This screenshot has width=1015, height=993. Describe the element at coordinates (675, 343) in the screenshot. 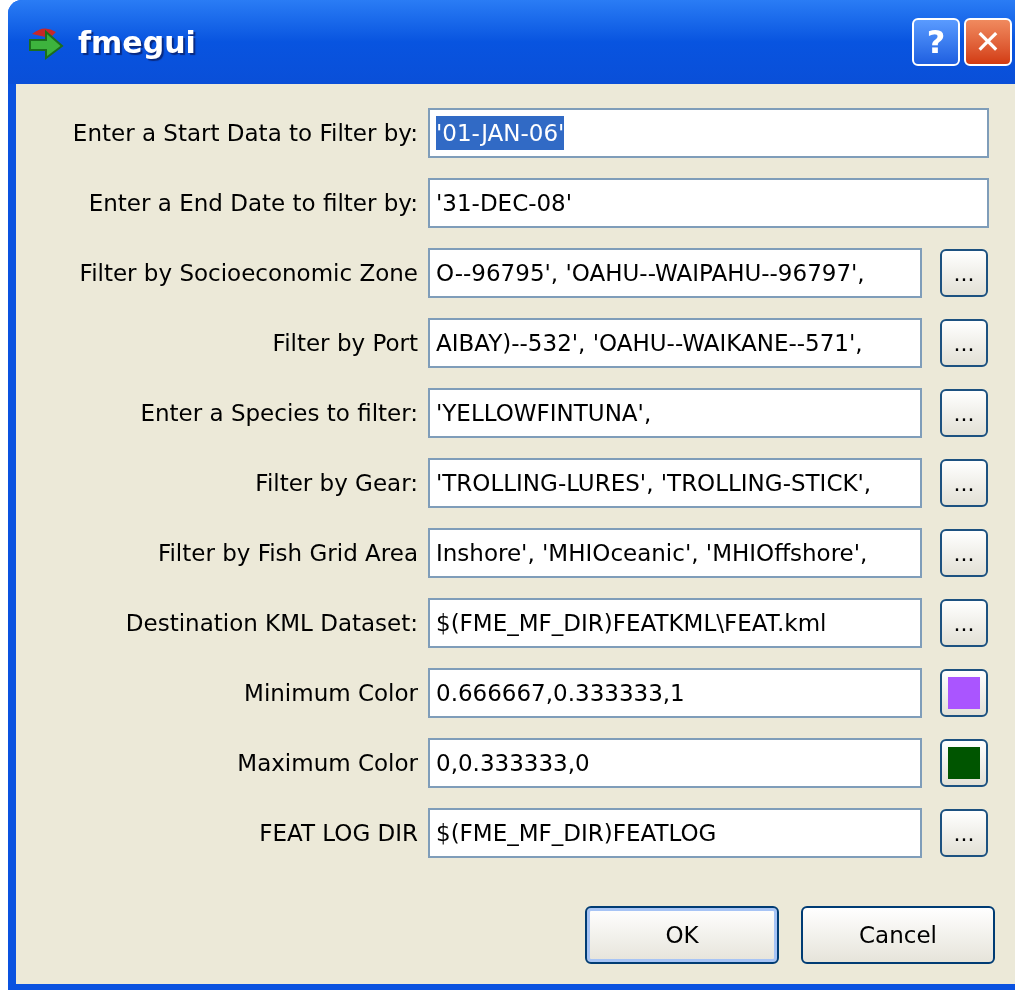

I see `input-field: AIBAY)--532', 'OAHU--WAIKANE--571',` at that location.